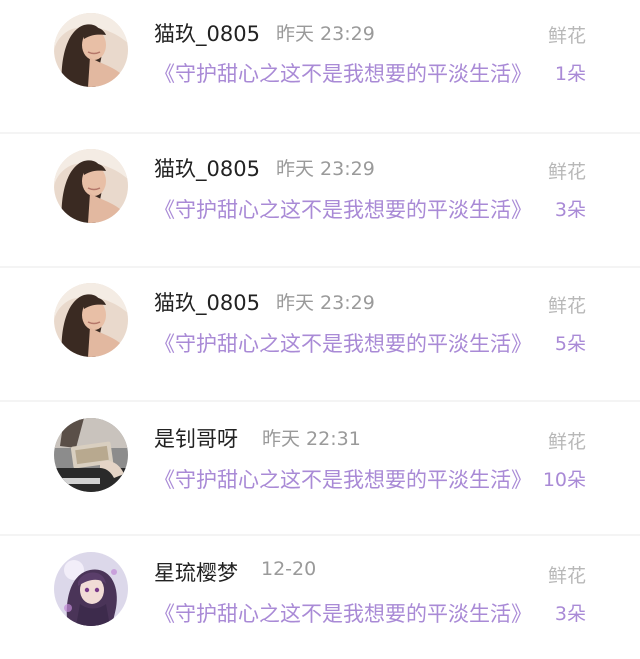 This screenshot has height=659, width=640. What do you see at coordinates (196, 572) in the screenshot?
I see `username: 星琉樱梦` at bounding box center [196, 572].